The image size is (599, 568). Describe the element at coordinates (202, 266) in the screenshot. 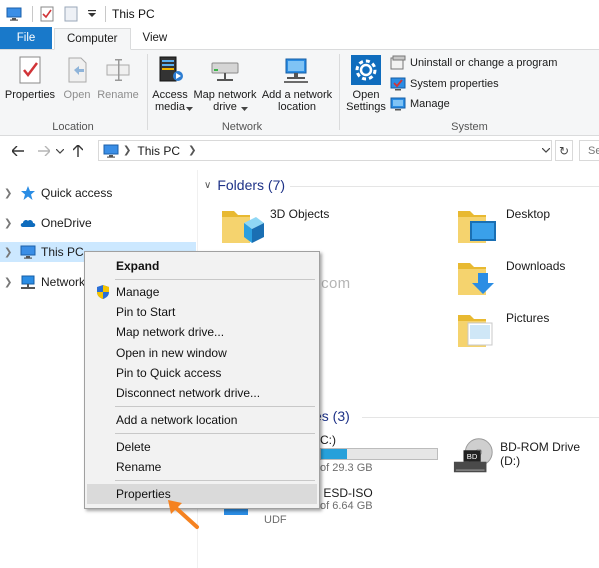

I see `menu-item-expand: Expand` at that location.